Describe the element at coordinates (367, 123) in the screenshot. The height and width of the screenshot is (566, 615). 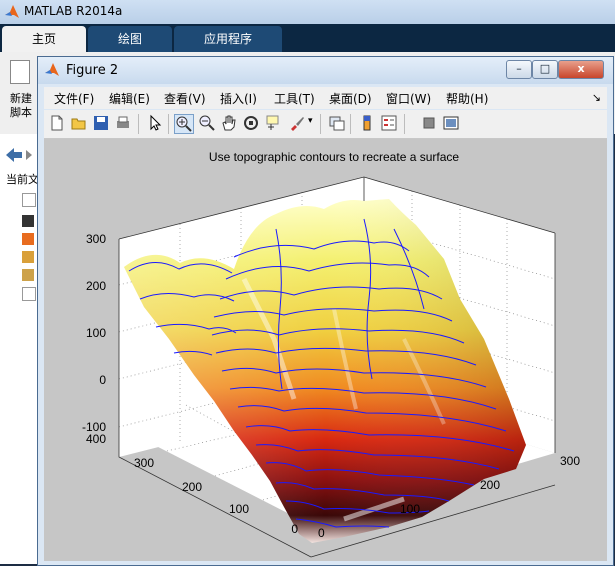
I see `colorbar-icon` at that location.